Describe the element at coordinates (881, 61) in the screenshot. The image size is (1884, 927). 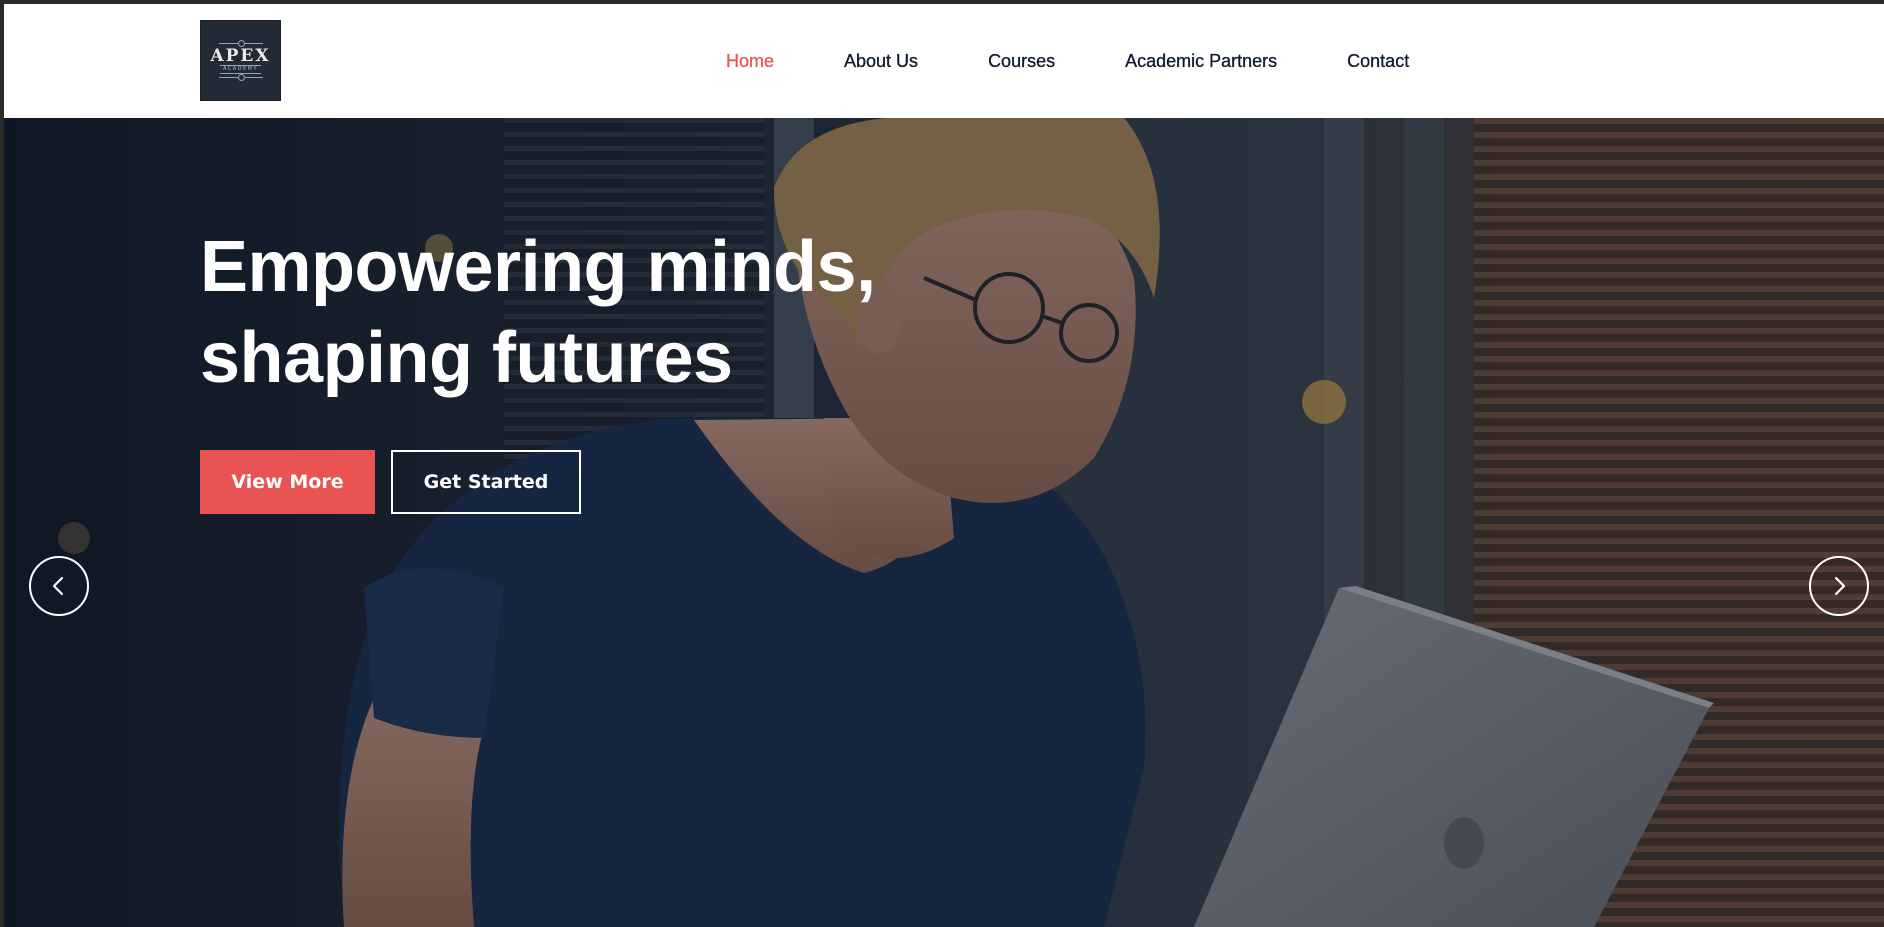
I see `nav-about-us: About Us` at that location.